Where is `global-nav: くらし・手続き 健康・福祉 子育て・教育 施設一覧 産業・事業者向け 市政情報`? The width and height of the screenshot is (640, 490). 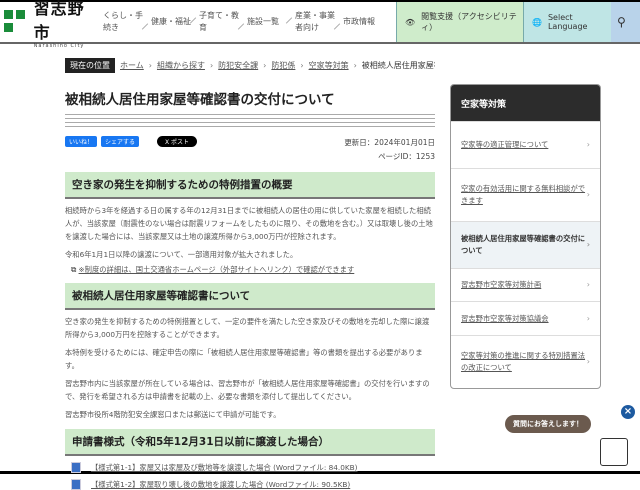
global-nav: くらし・手続き 健康・福祉 子育て・教育 施設一覧 産業・事業者向け 市政情報 is located at coordinates (246, 22).